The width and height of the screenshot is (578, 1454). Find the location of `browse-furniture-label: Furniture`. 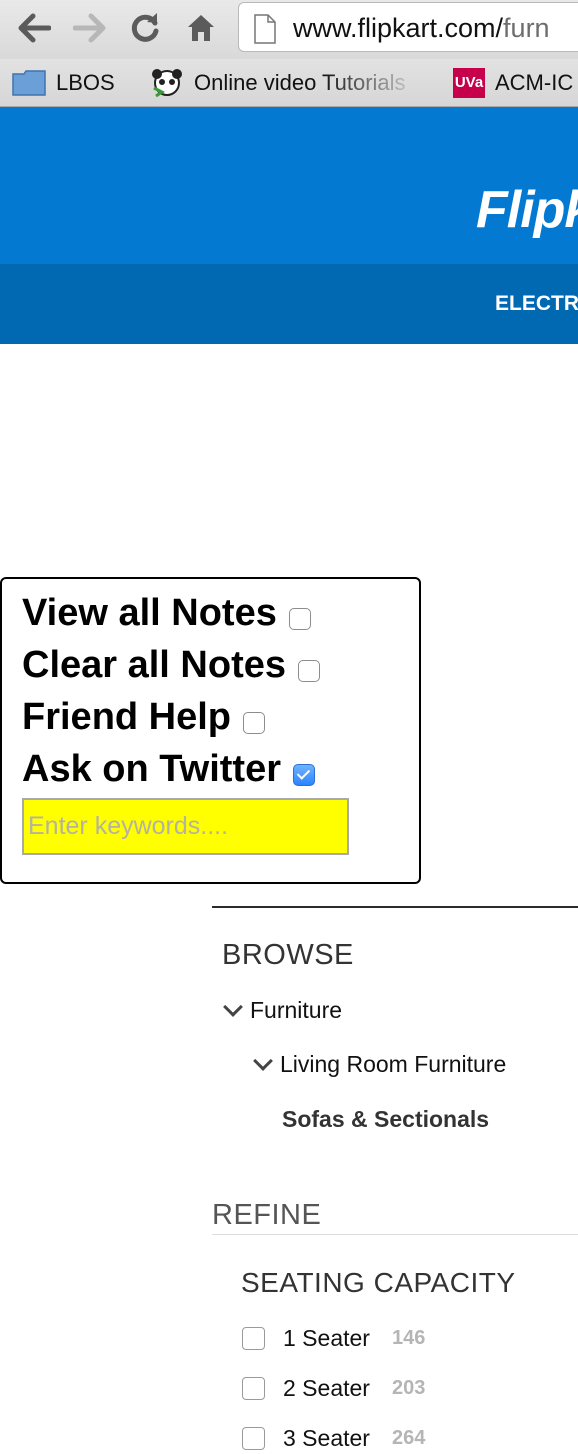

browse-furniture-label: Furniture is located at coordinates (296, 1010).